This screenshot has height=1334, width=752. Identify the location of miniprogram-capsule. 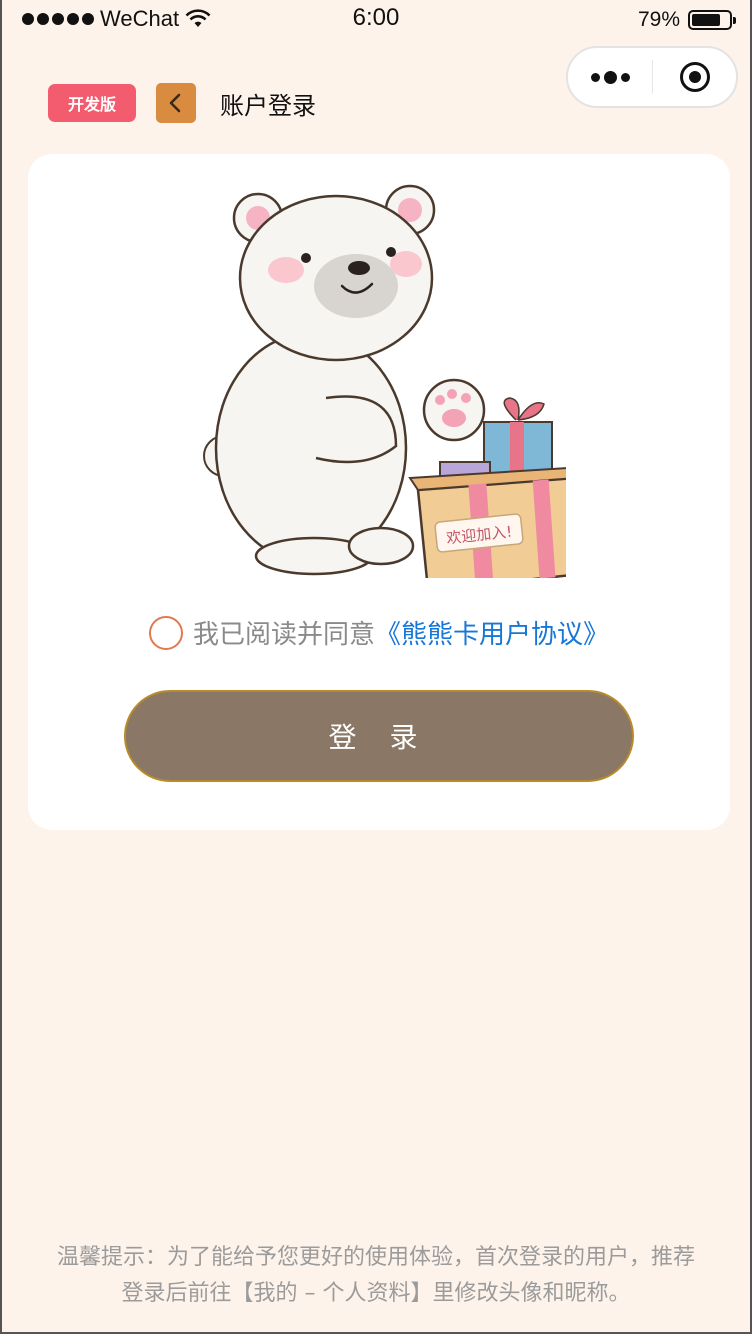
(652, 77).